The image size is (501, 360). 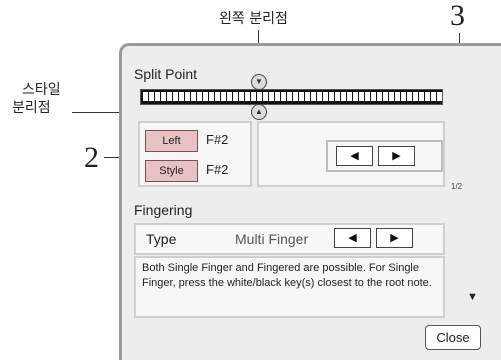 What do you see at coordinates (396, 156) in the screenshot?
I see `split-point-next-button: ▶` at bounding box center [396, 156].